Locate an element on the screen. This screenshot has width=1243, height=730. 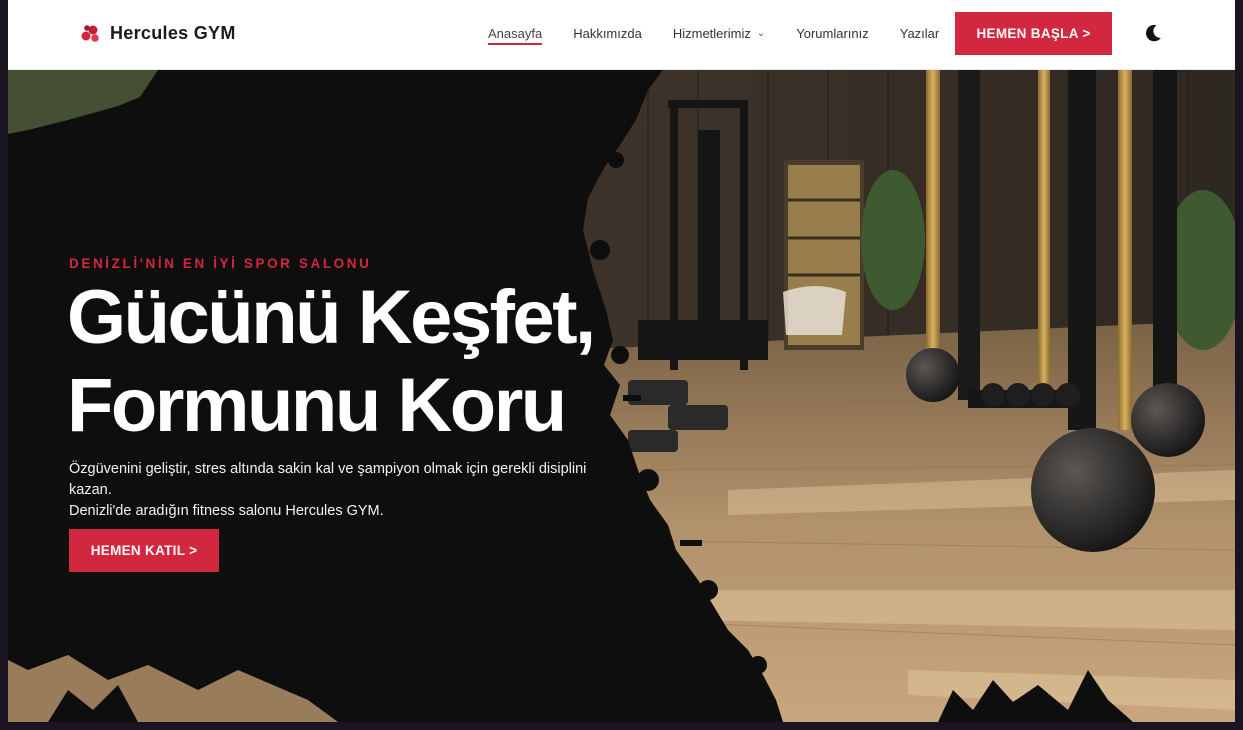
logo: Hercules GYM is located at coordinates (158, 33).